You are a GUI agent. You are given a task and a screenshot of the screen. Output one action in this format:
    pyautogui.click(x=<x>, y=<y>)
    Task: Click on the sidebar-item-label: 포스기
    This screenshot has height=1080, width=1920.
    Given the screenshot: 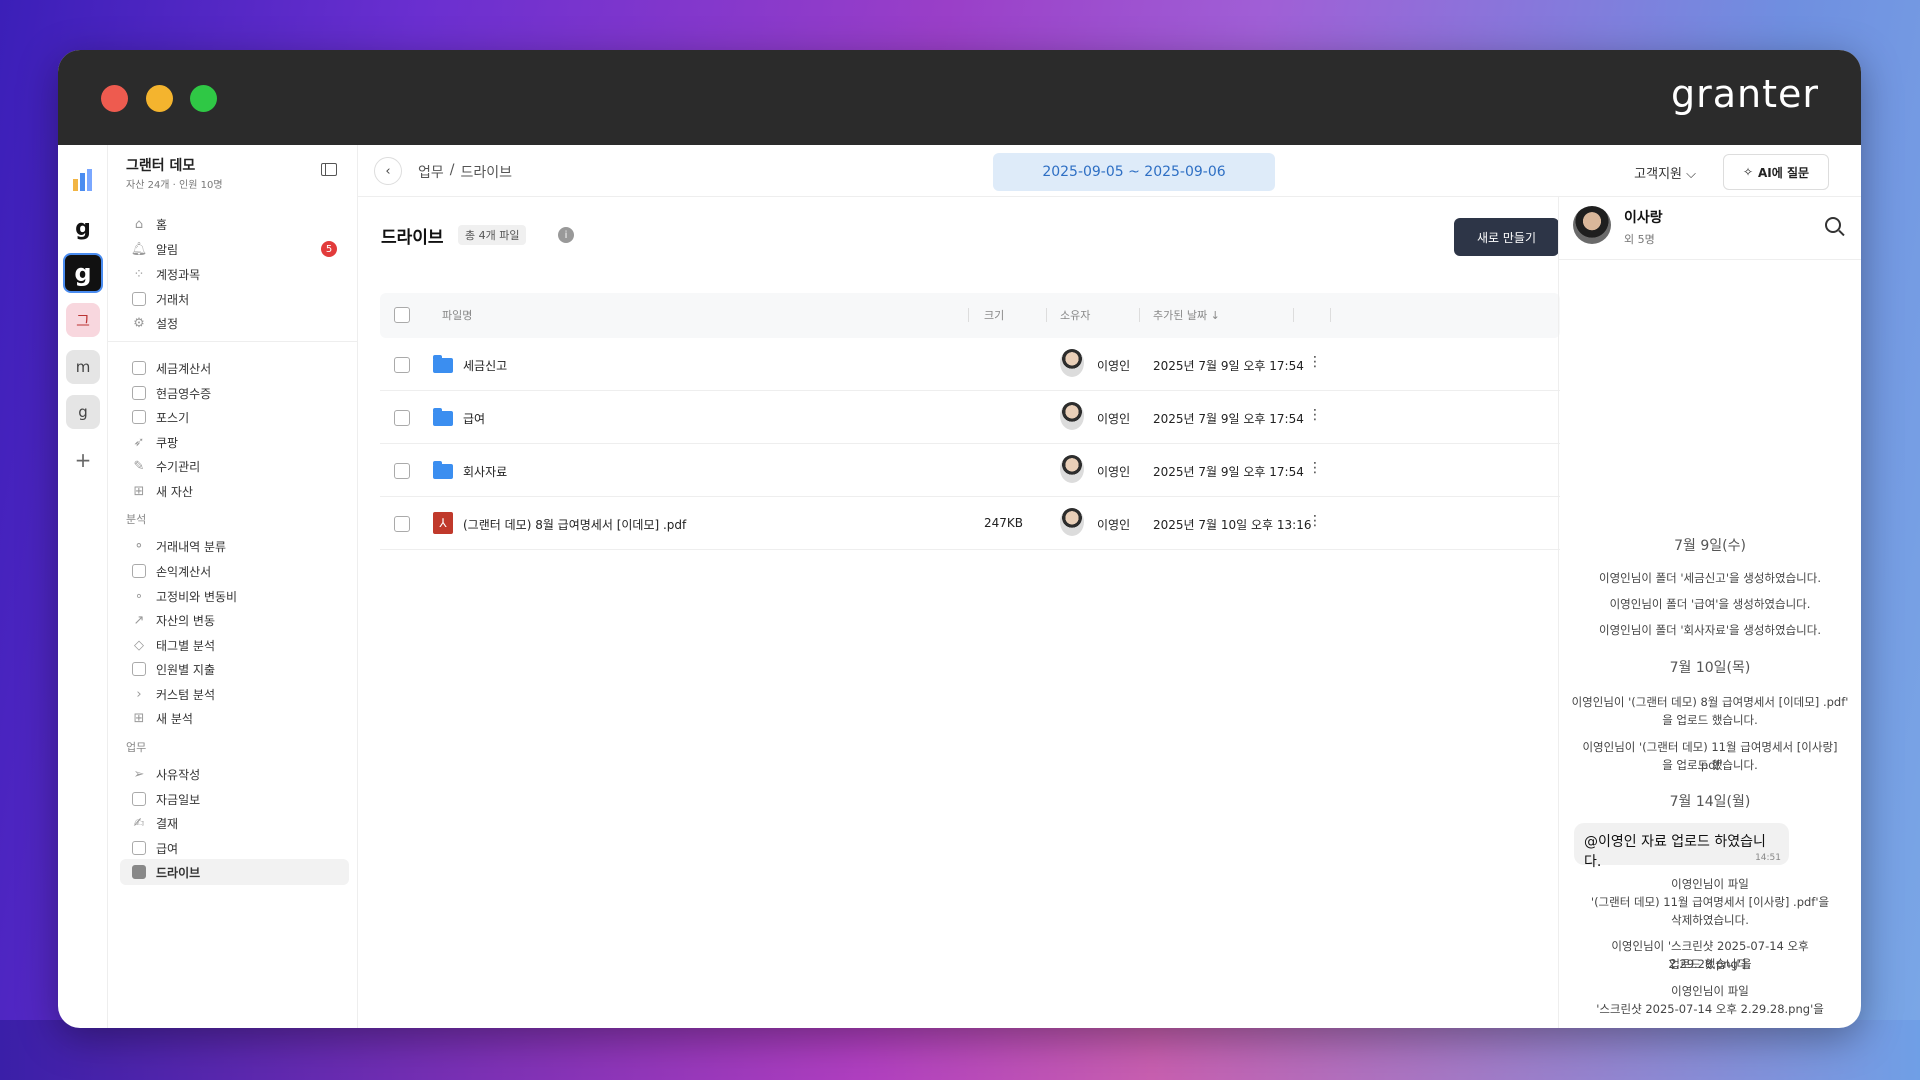 What is the action you would take?
    pyautogui.click(x=173, y=417)
    